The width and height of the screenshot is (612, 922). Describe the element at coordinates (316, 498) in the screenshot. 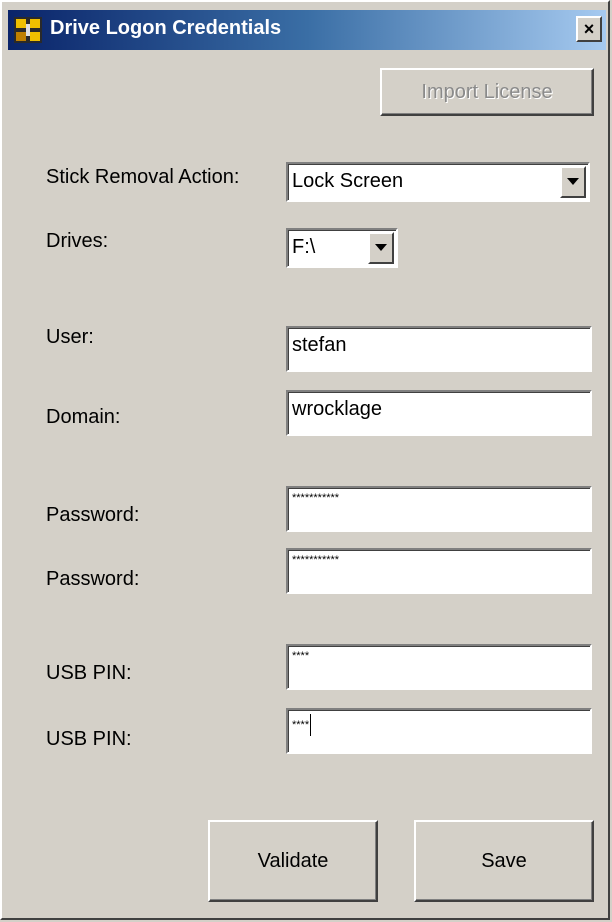

I see `password-value: ***********` at that location.